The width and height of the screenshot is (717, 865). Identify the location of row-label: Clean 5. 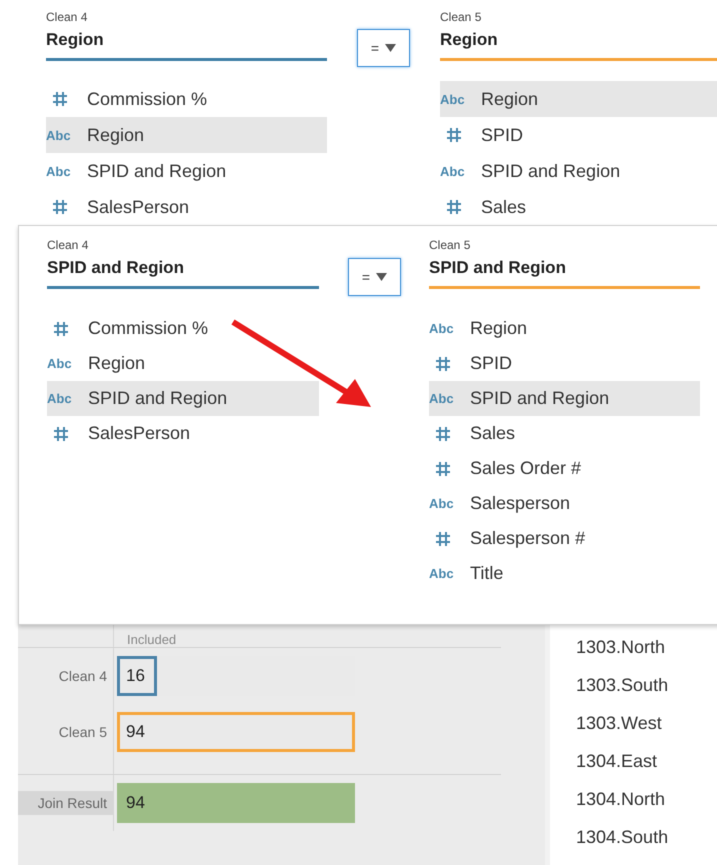
(83, 732).